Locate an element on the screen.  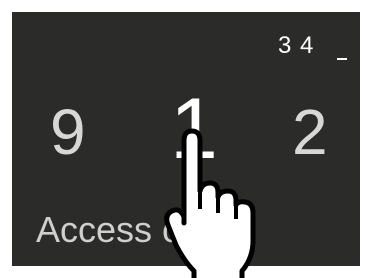
input-cursor is located at coordinates (342, 59).